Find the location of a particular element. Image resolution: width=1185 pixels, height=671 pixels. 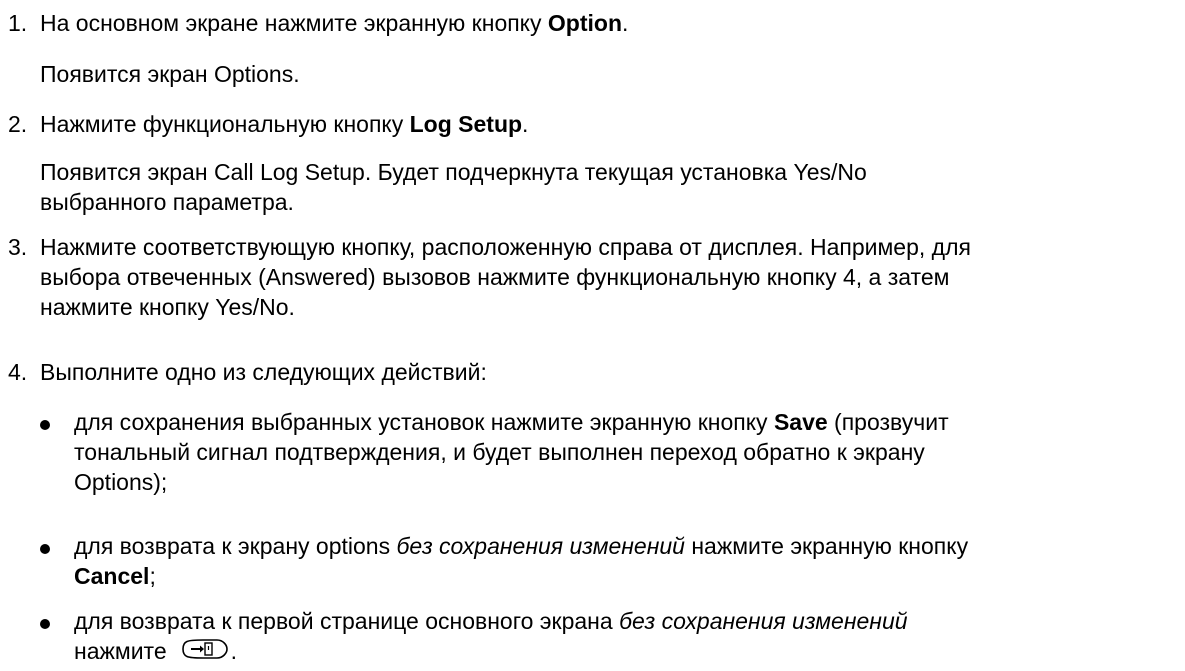

home-key-icon is located at coordinates (203, 652).